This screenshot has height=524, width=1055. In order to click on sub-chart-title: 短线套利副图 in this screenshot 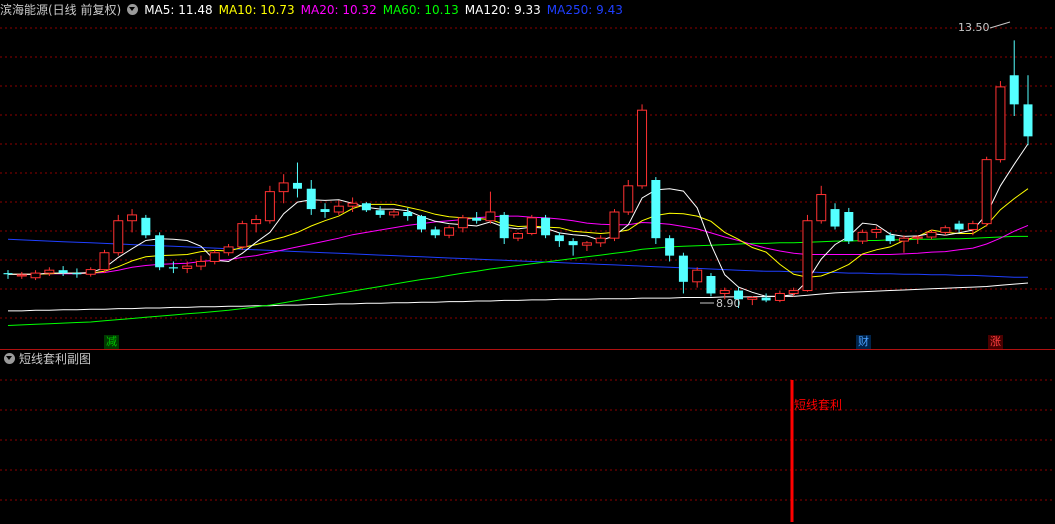, I will do `click(55, 359)`.